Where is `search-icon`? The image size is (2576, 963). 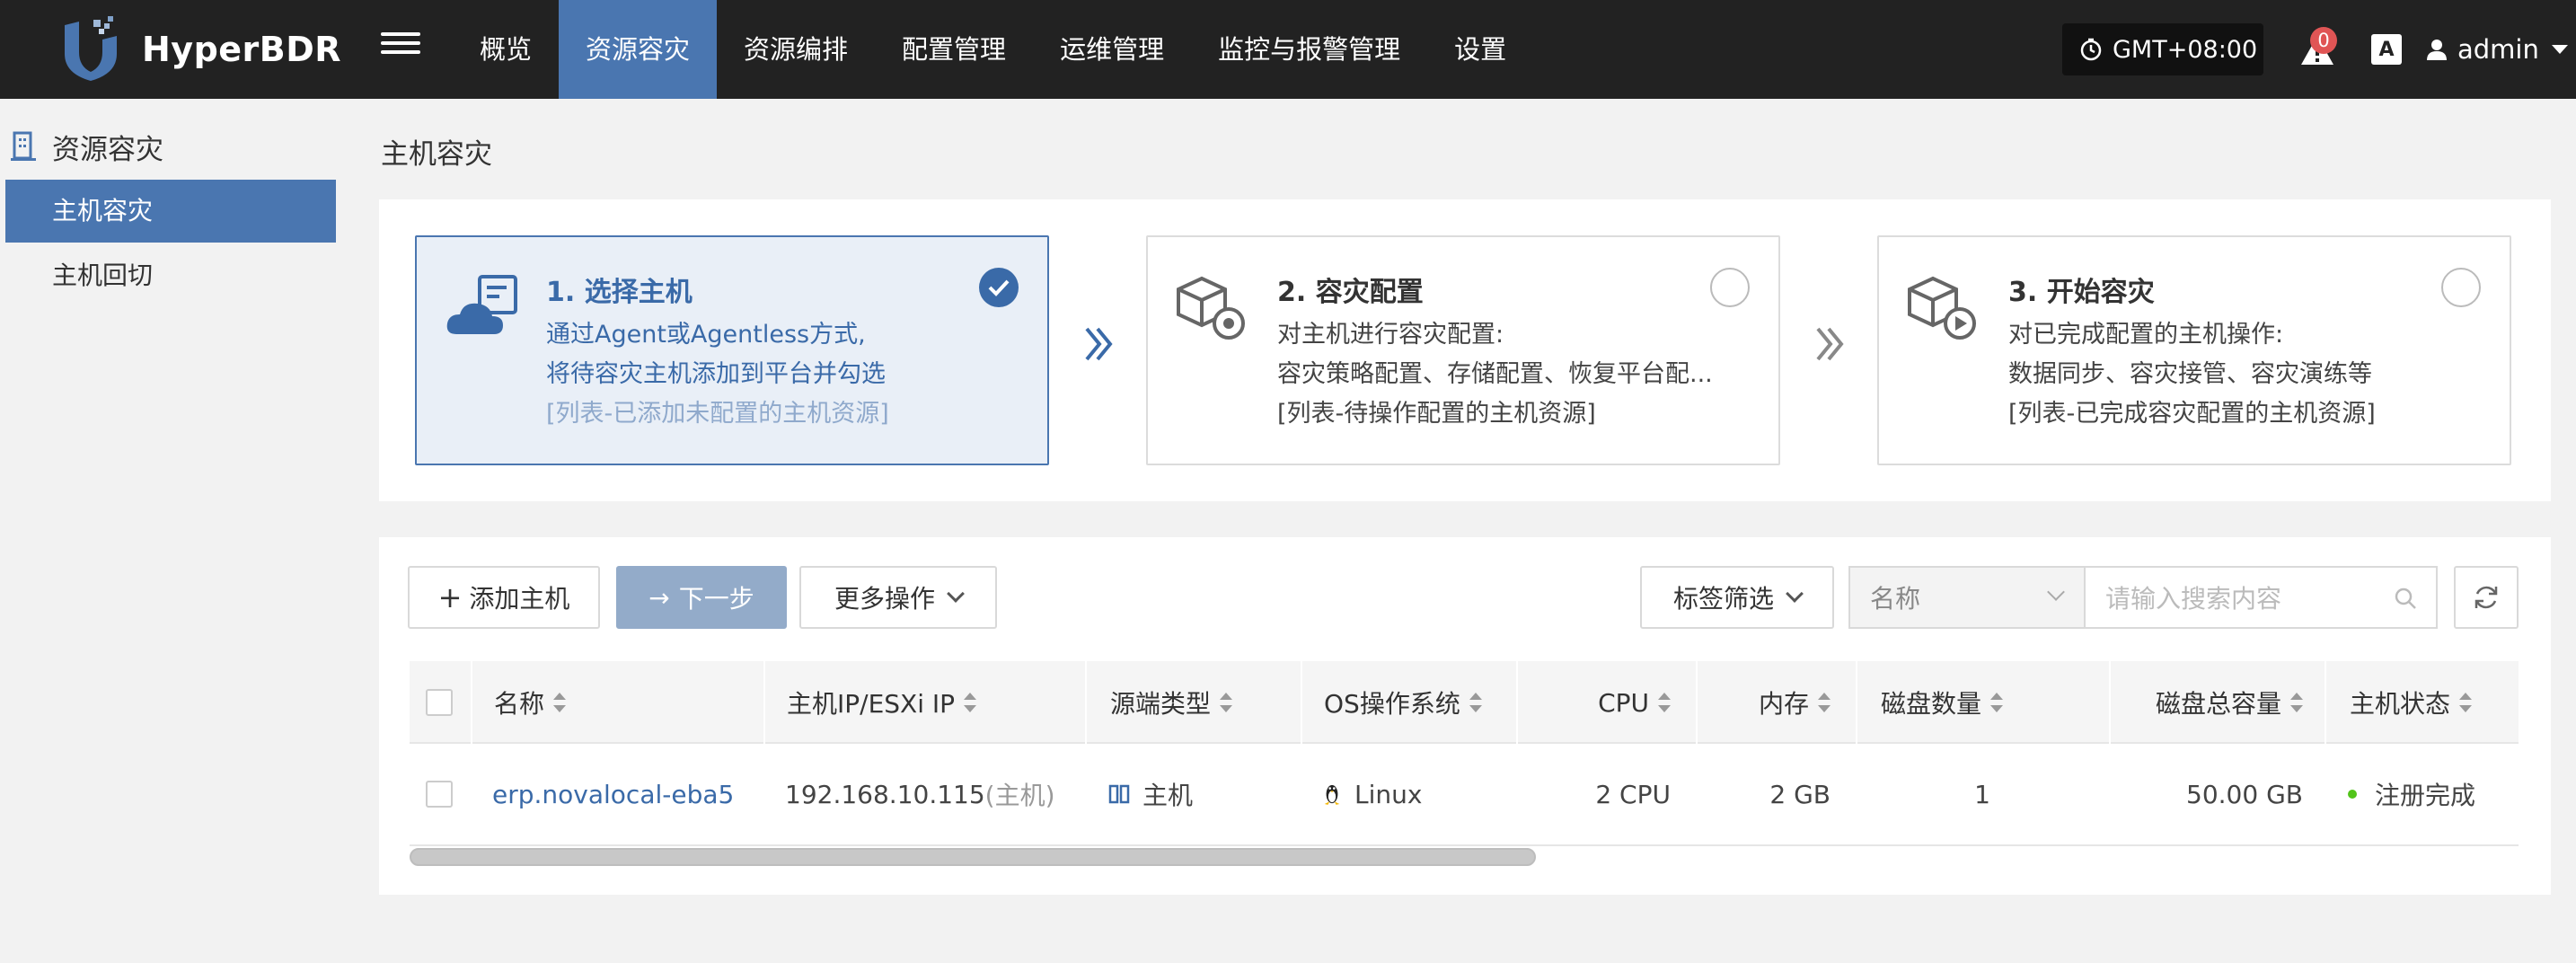 search-icon is located at coordinates (2405, 598).